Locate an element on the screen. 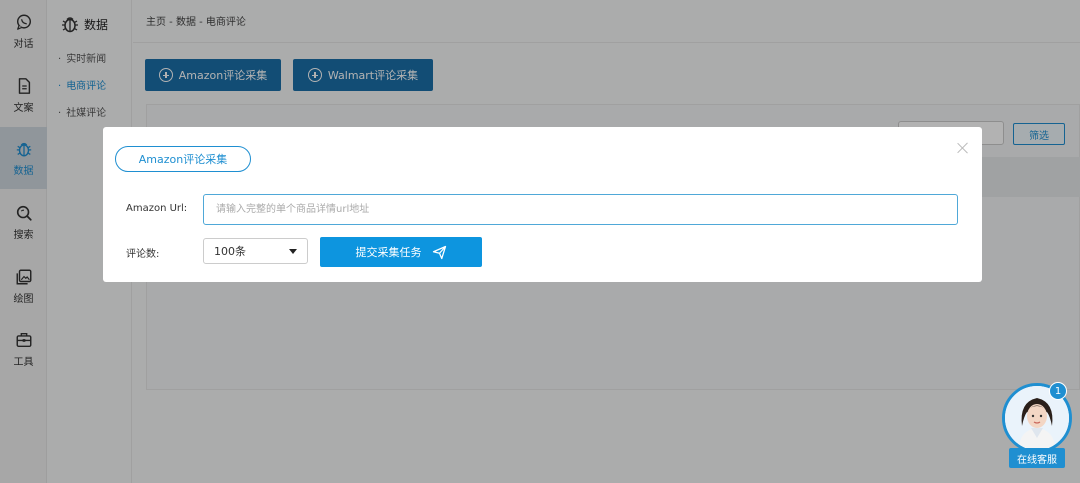 Image resolution: width=1080 pixels, height=483 pixels. amazon-url-input is located at coordinates (580, 209).